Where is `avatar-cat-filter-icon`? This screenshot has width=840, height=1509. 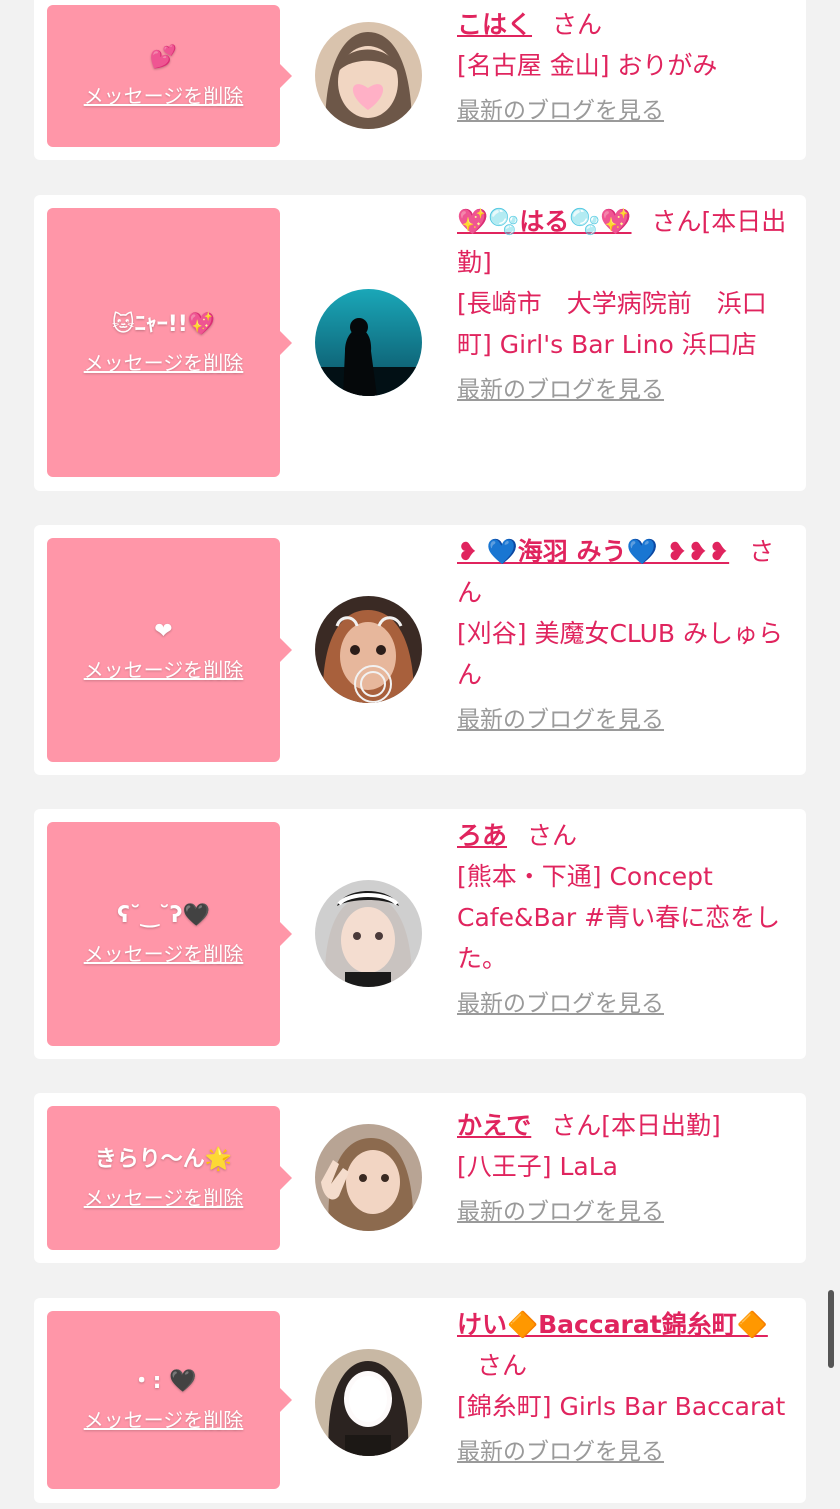 avatar-cat-filter-icon is located at coordinates (368, 649).